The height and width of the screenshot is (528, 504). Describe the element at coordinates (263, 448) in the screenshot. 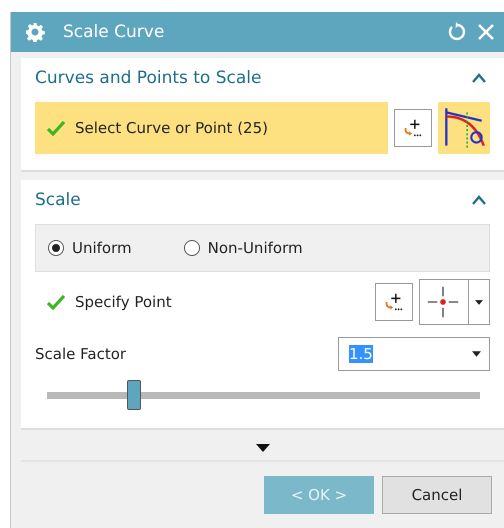

I see `expand-arrow-icon` at that location.